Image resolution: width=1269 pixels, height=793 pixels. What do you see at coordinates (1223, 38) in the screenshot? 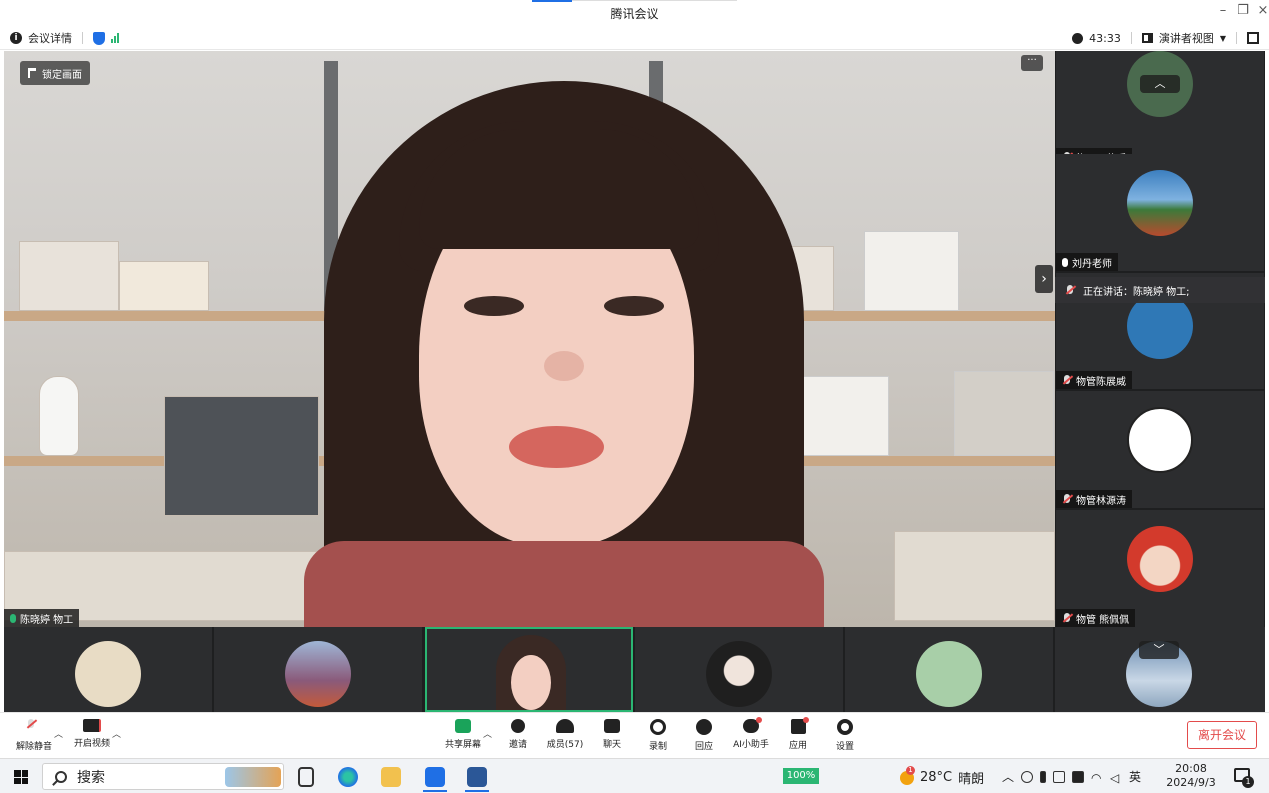
I see `chevron-down-icon: ▼` at bounding box center [1223, 38].